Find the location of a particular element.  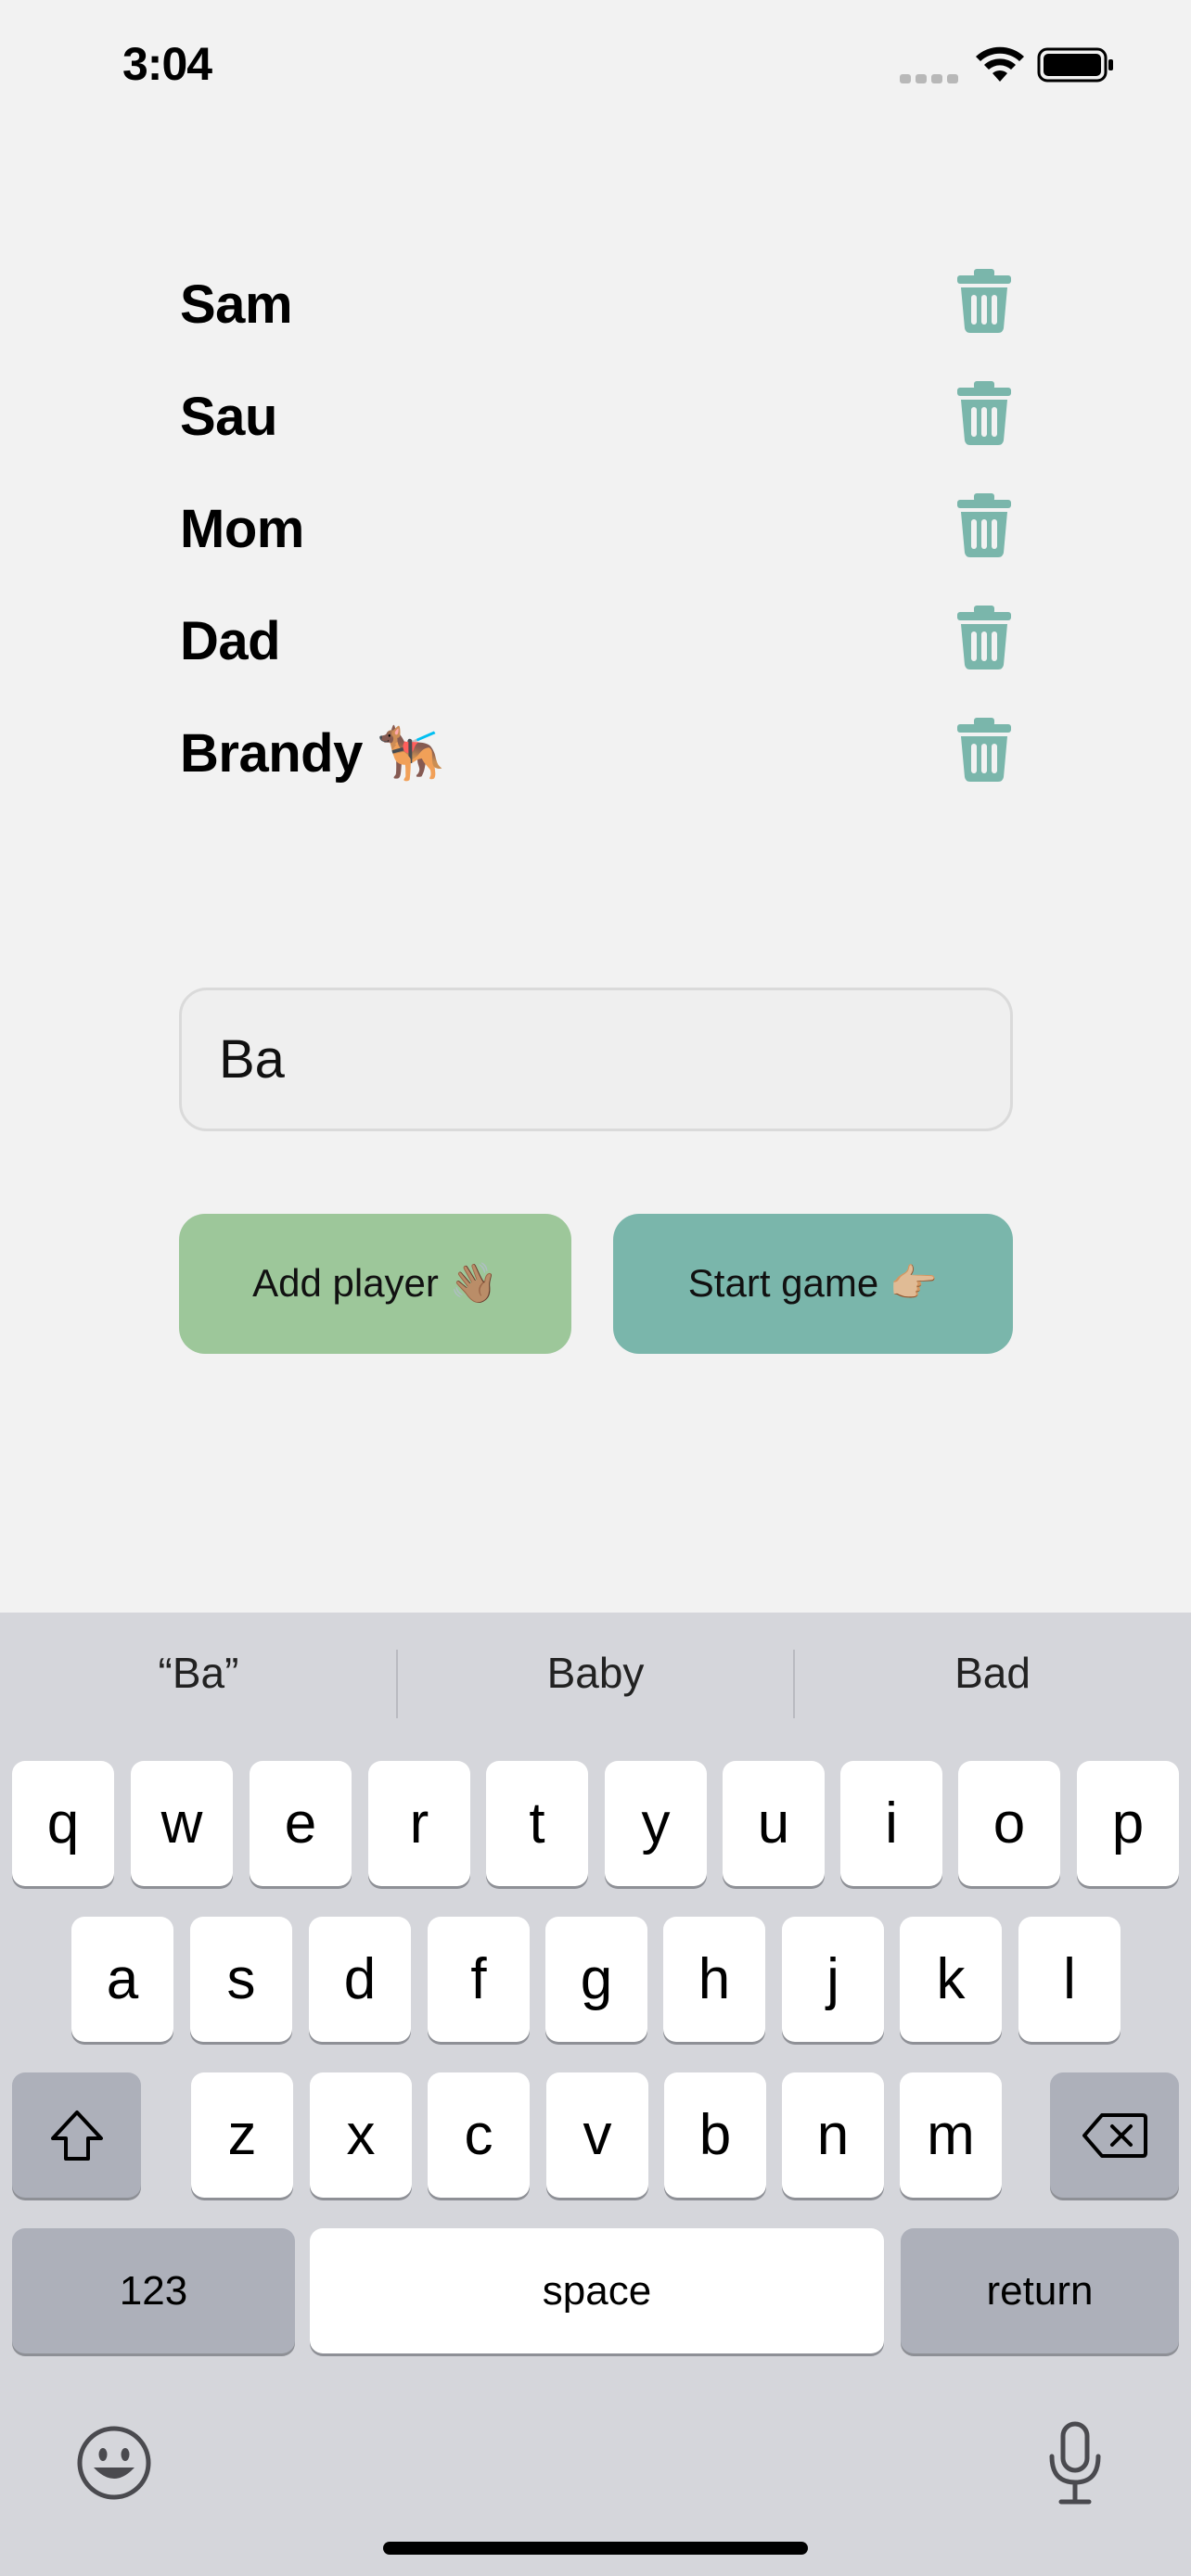

numbers-key: 123 is located at coordinates (153, 2290).